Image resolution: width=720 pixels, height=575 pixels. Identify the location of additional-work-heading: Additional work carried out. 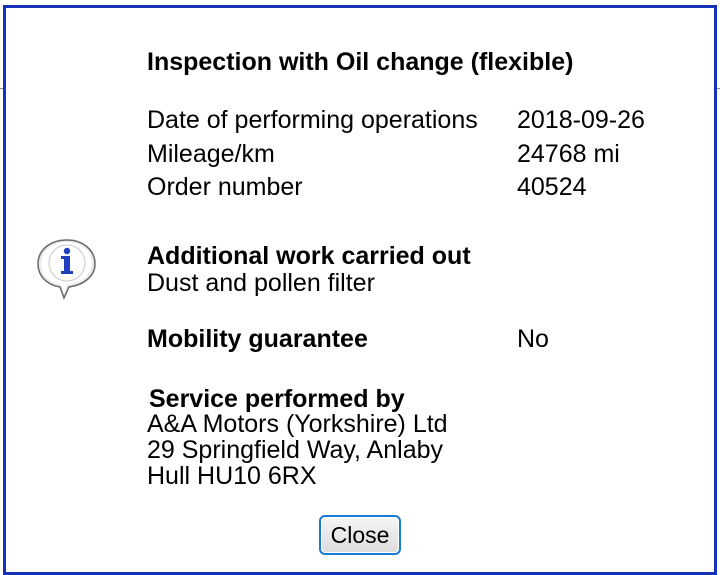
(309, 256).